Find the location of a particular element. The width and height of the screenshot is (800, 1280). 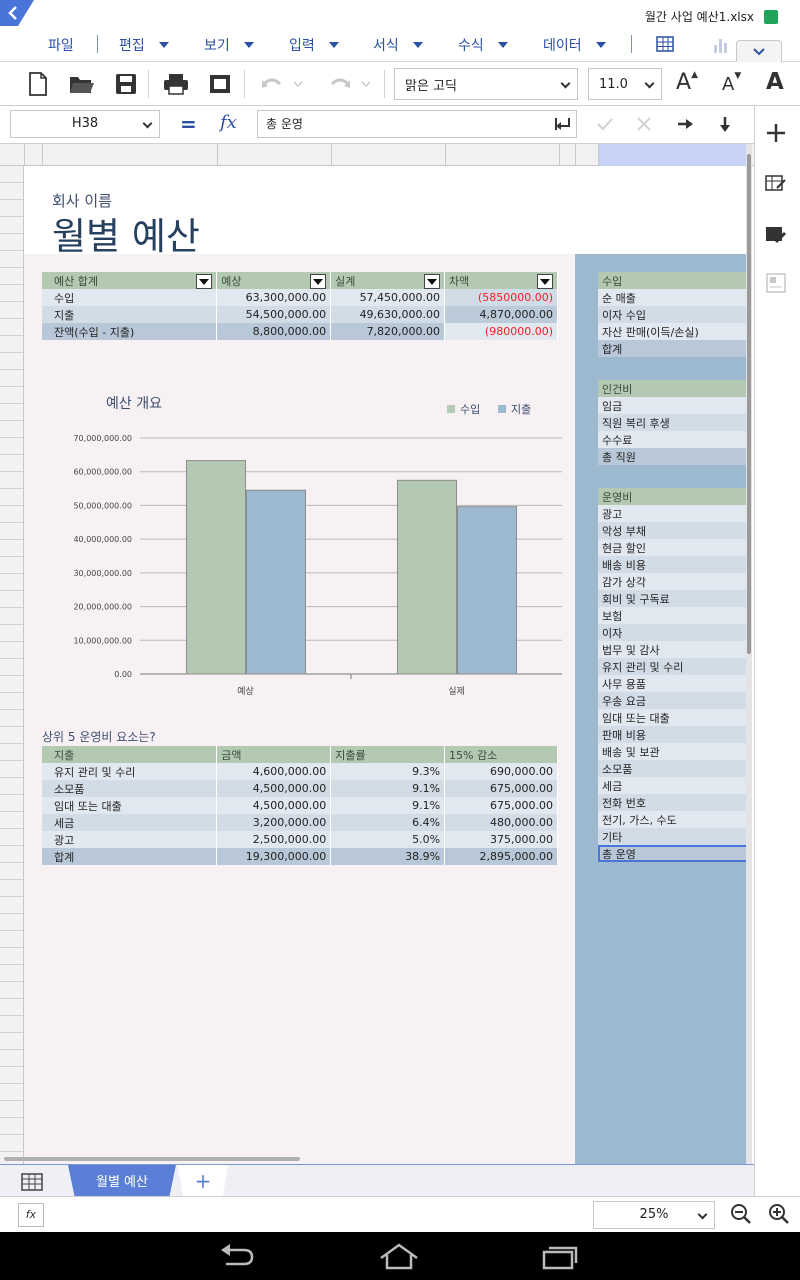

shrink-font-button: A▼ is located at coordinates (731, 83).